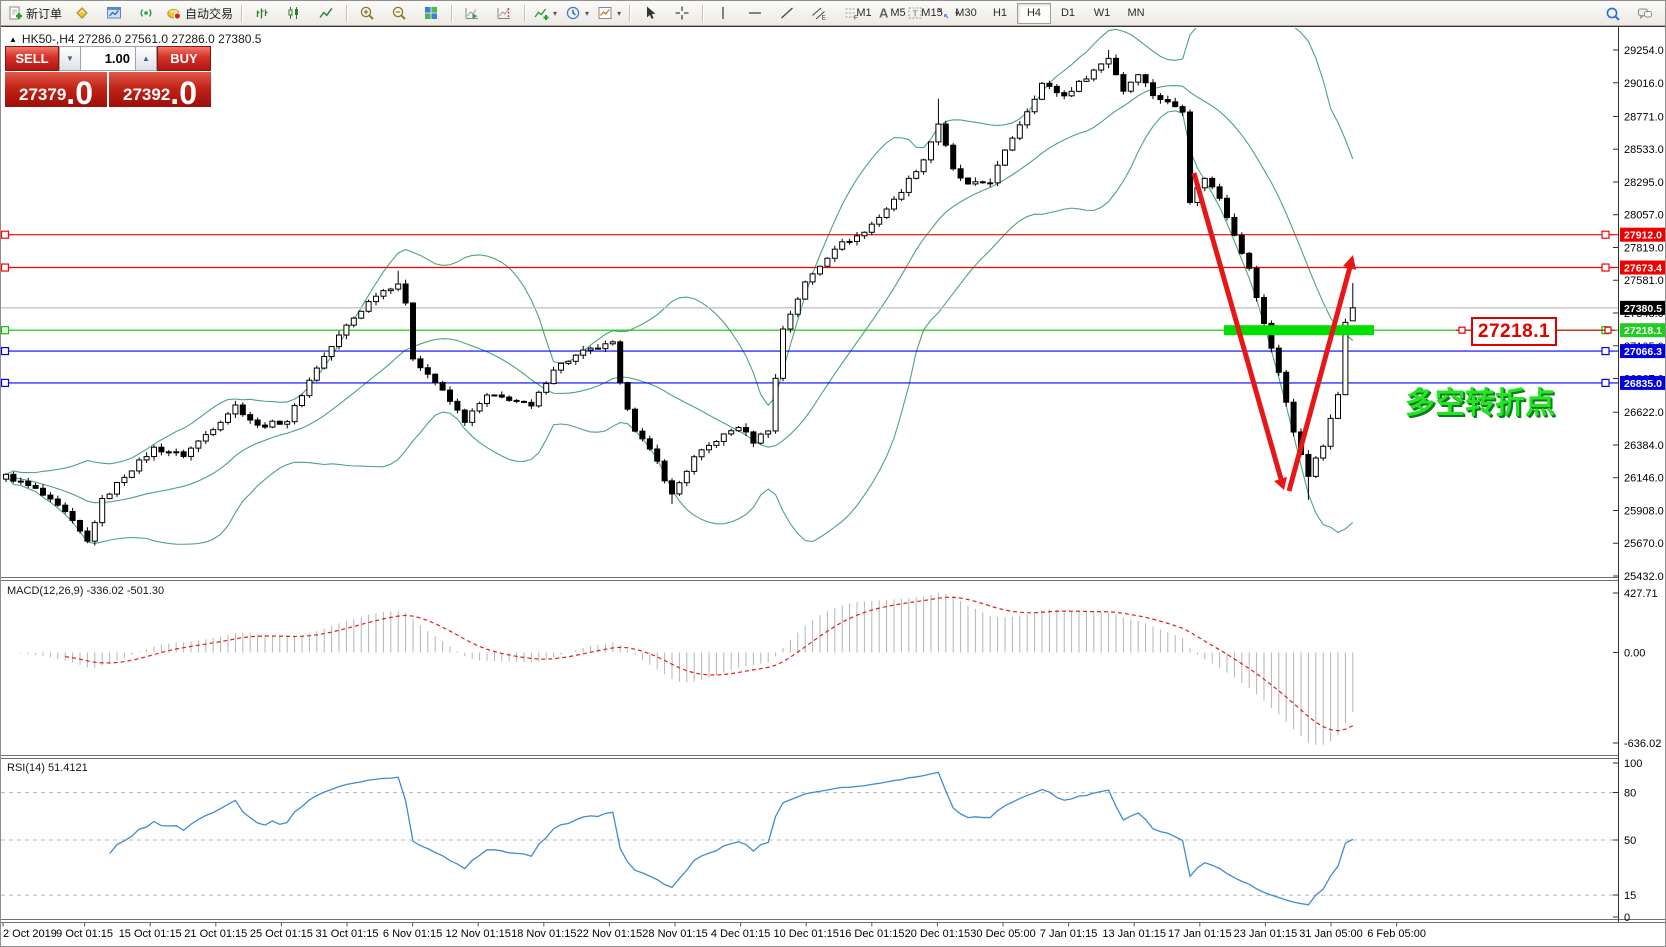  What do you see at coordinates (399, 13) in the screenshot?
I see `zoom-out-button` at bounding box center [399, 13].